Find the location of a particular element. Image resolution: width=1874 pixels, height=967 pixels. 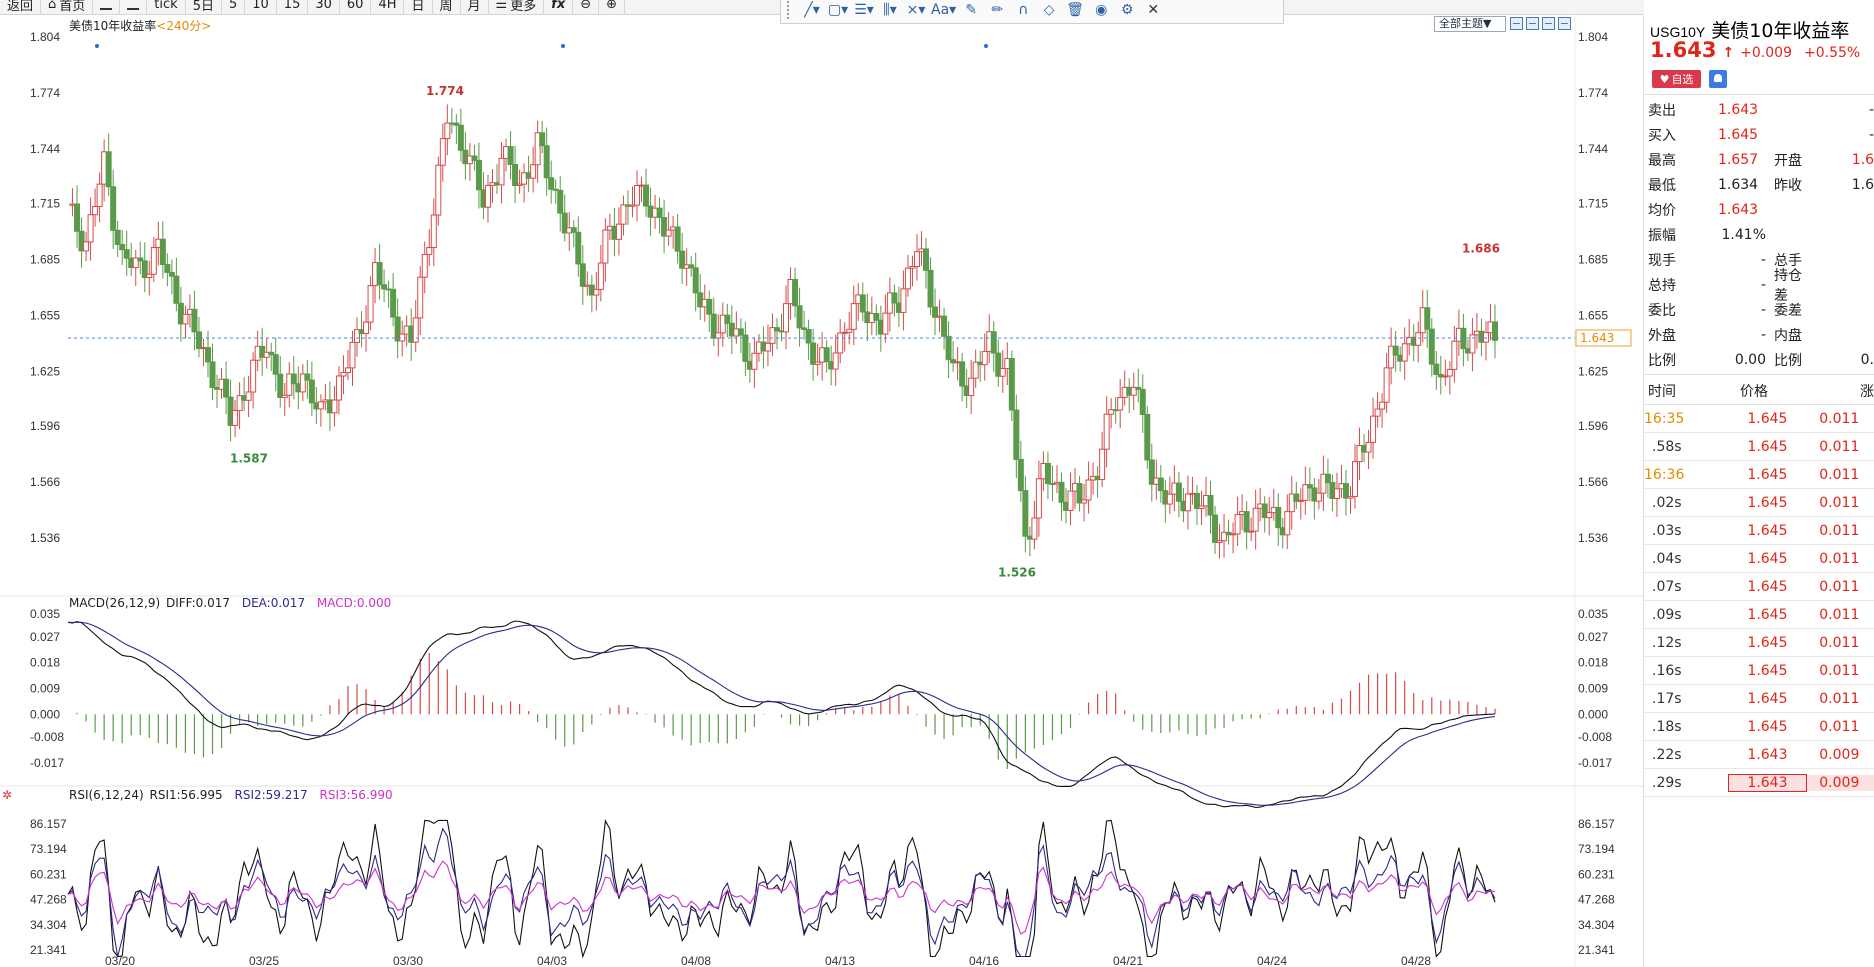

close-drawbar-button: ✕ is located at coordinates (1153, 10).